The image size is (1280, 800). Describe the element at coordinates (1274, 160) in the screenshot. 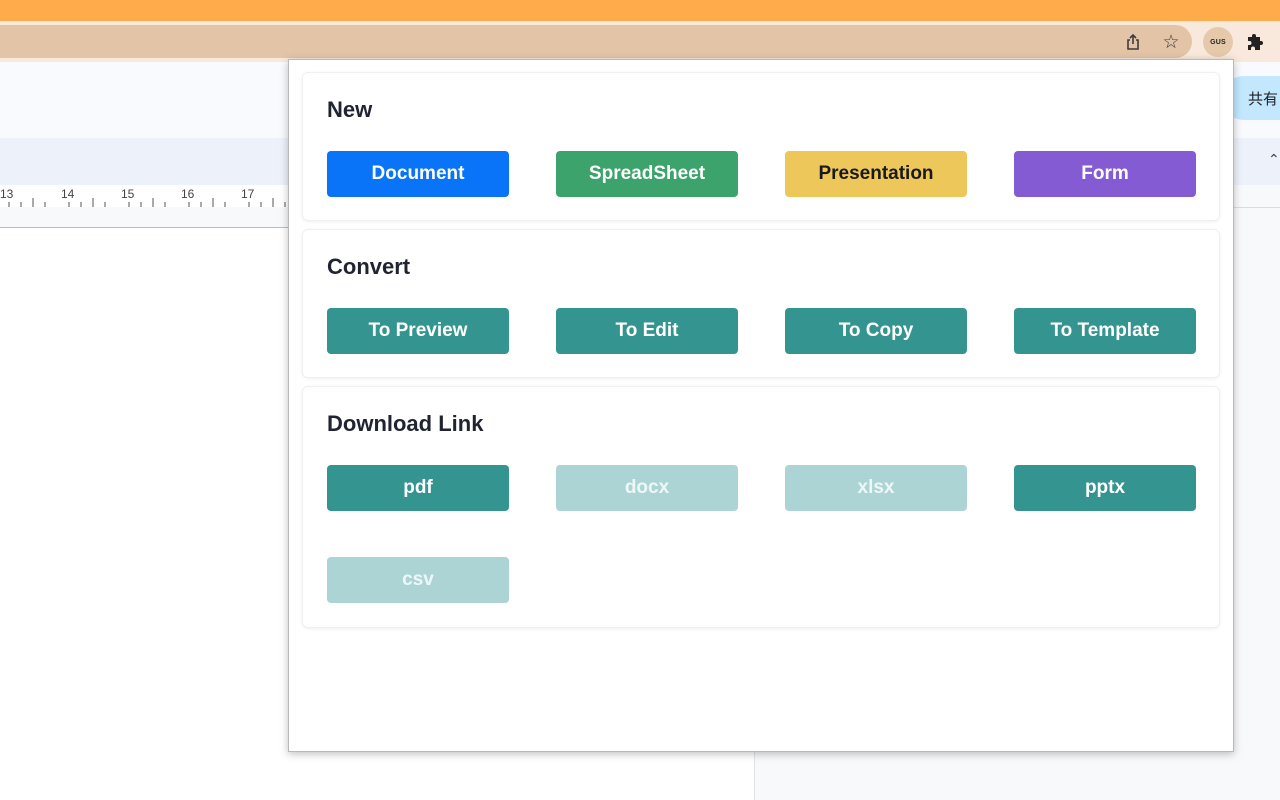

I see `chevron-up-icon: ⌃` at that location.